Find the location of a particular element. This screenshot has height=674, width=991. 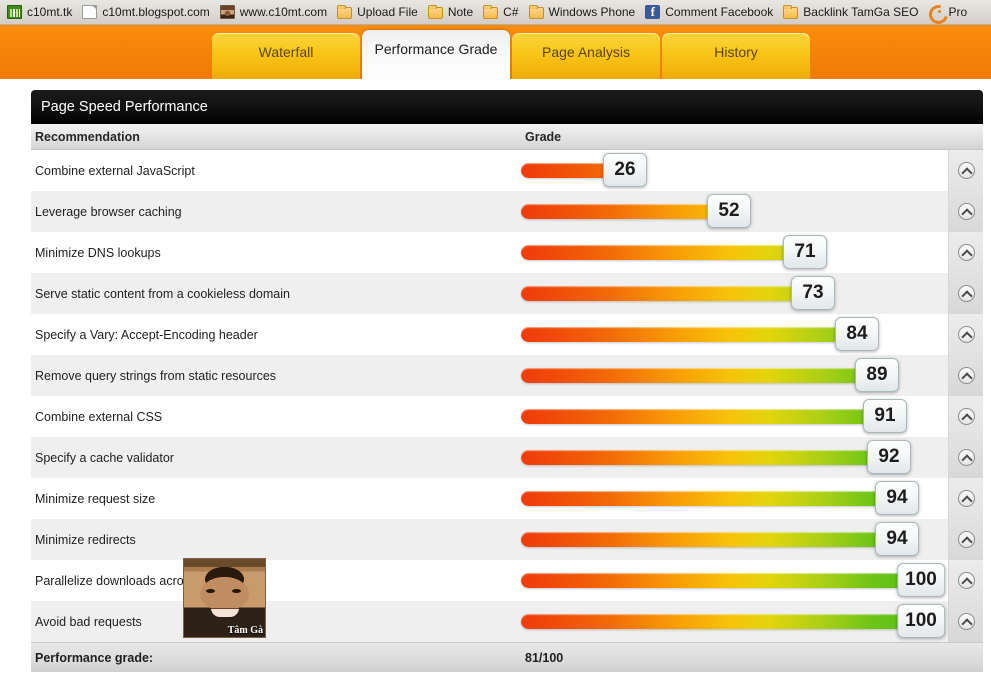

bookmark-item-5: C# is located at coordinates (502, 12).